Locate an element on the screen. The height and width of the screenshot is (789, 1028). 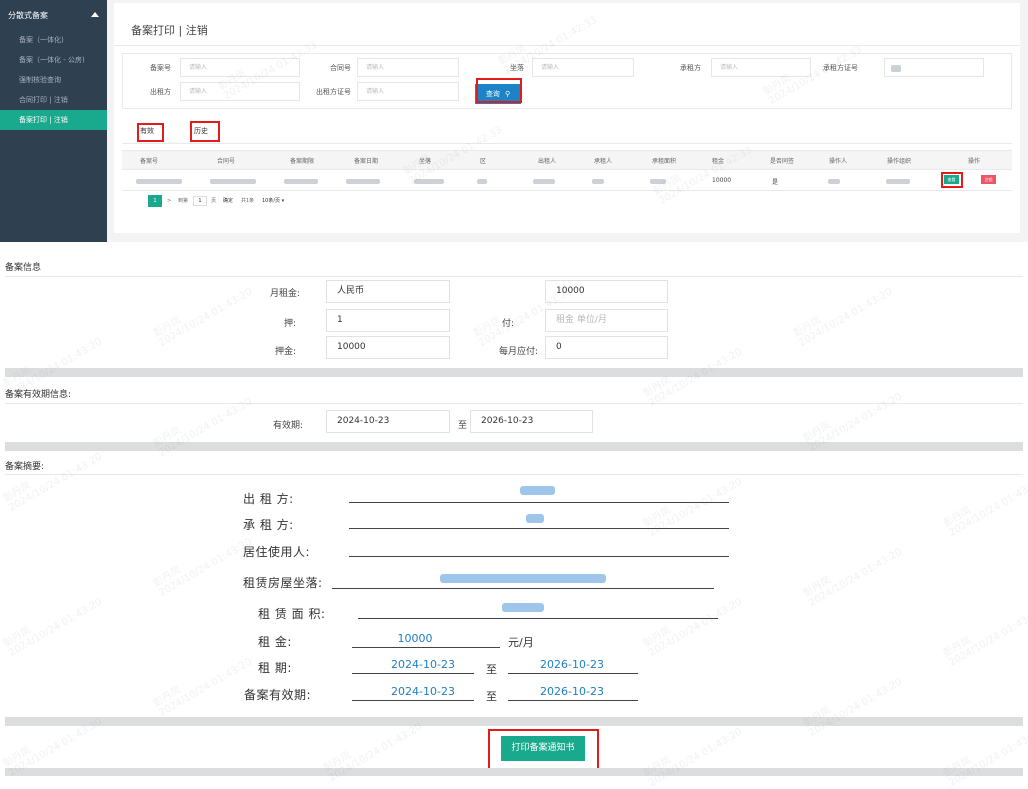
chevron-down-icon: ▾ is located at coordinates (283, 201).